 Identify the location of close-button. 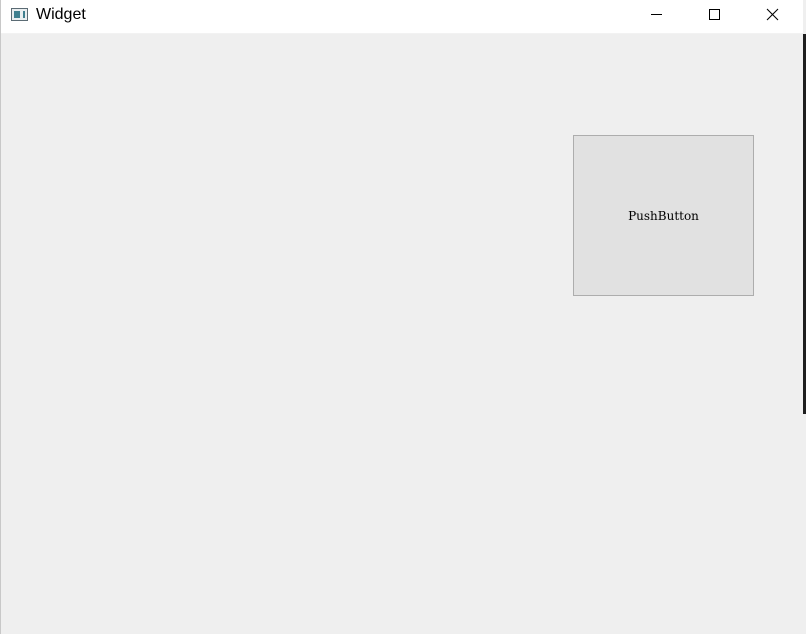
(772, 16).